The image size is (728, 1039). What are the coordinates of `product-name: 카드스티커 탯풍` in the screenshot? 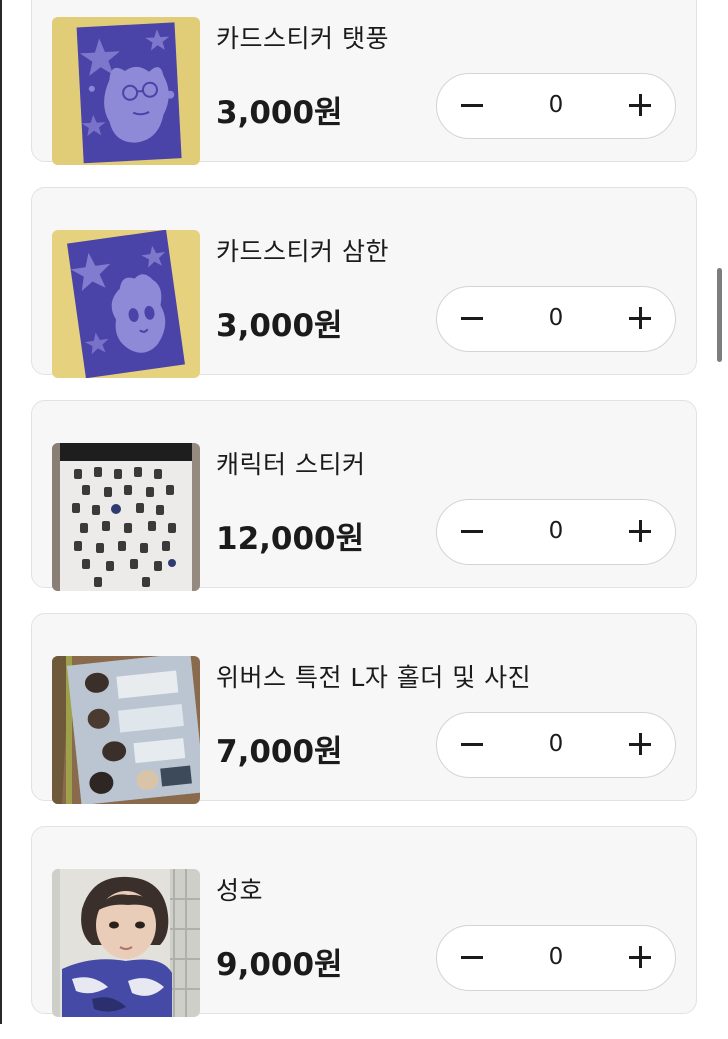 It's located at (302, 37).